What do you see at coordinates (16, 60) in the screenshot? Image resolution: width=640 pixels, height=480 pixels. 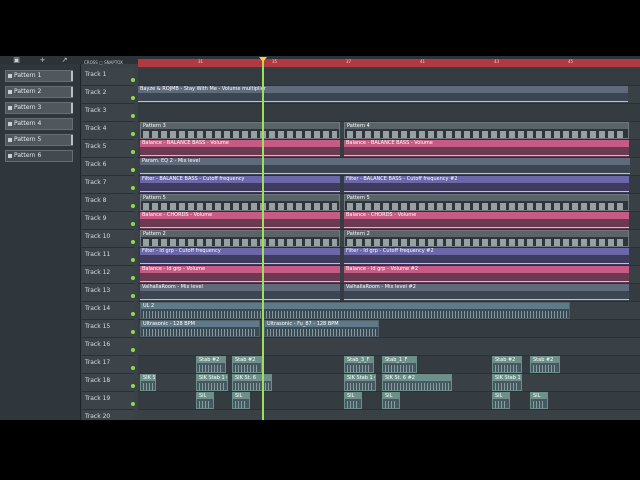 I see `snap-icon: ▣` at bounding box center [16, 60].